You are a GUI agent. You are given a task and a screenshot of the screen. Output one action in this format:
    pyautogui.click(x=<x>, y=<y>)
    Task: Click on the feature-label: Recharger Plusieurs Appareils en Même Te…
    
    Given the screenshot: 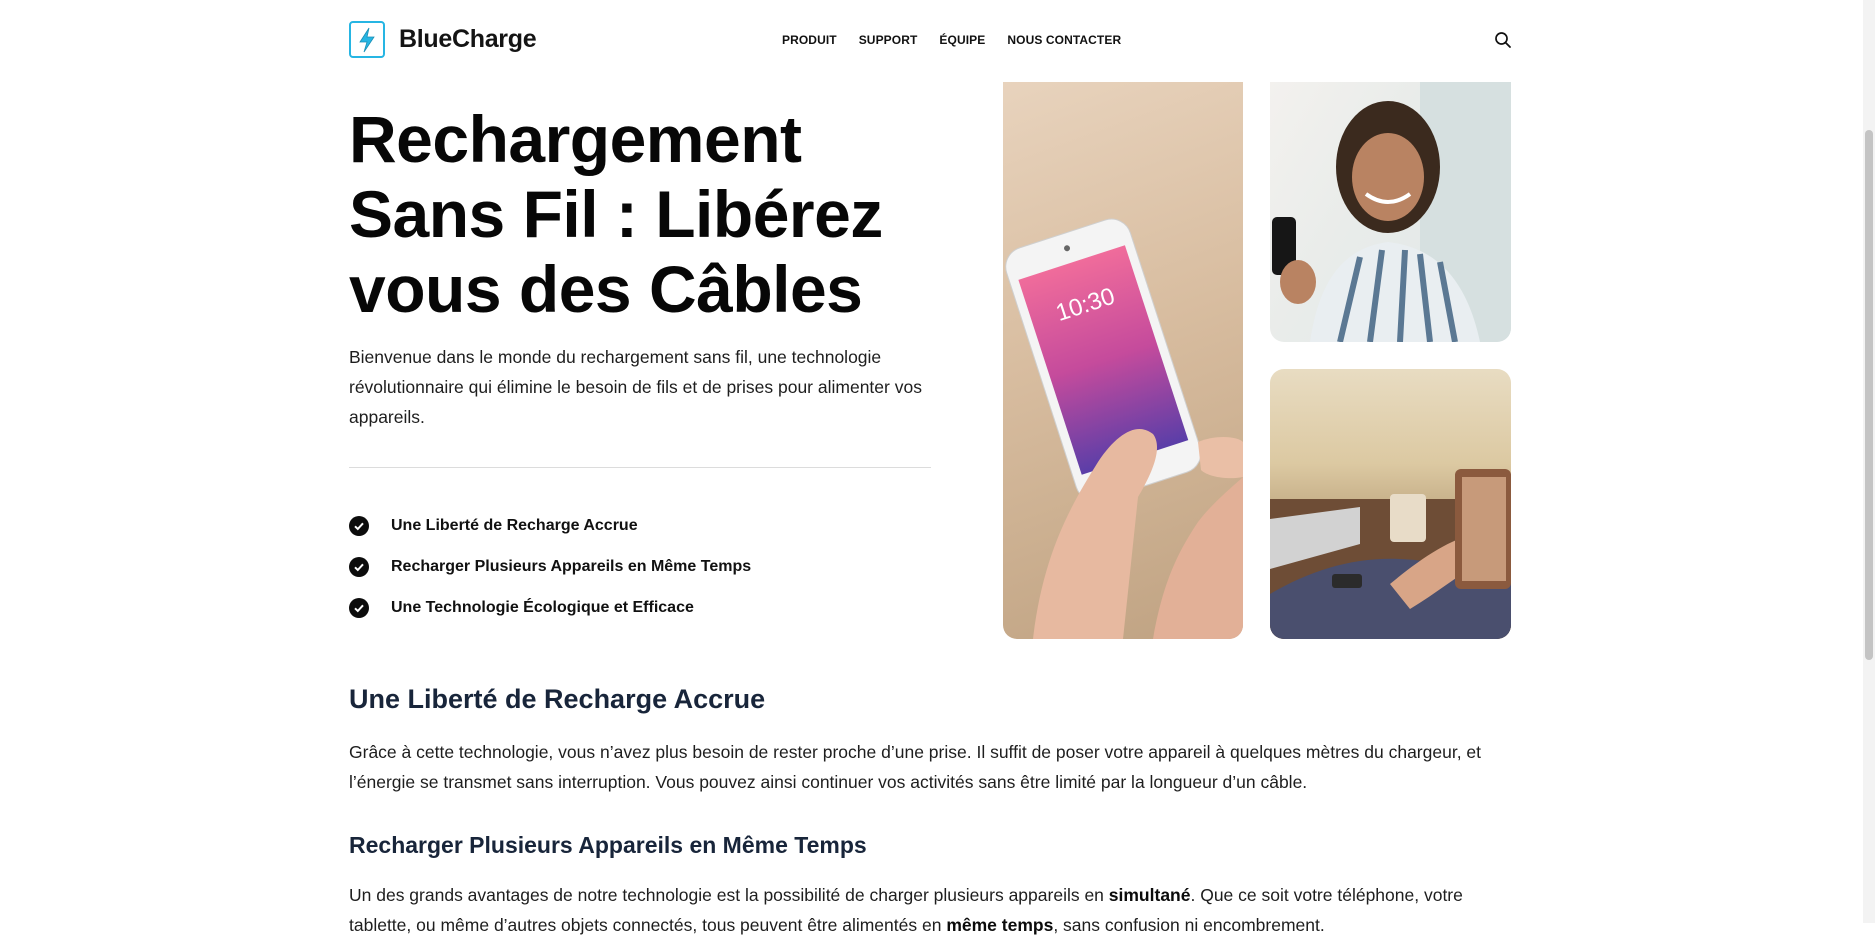 What is the action you would take?
    pyautogui.click(x=571, y=566)
    